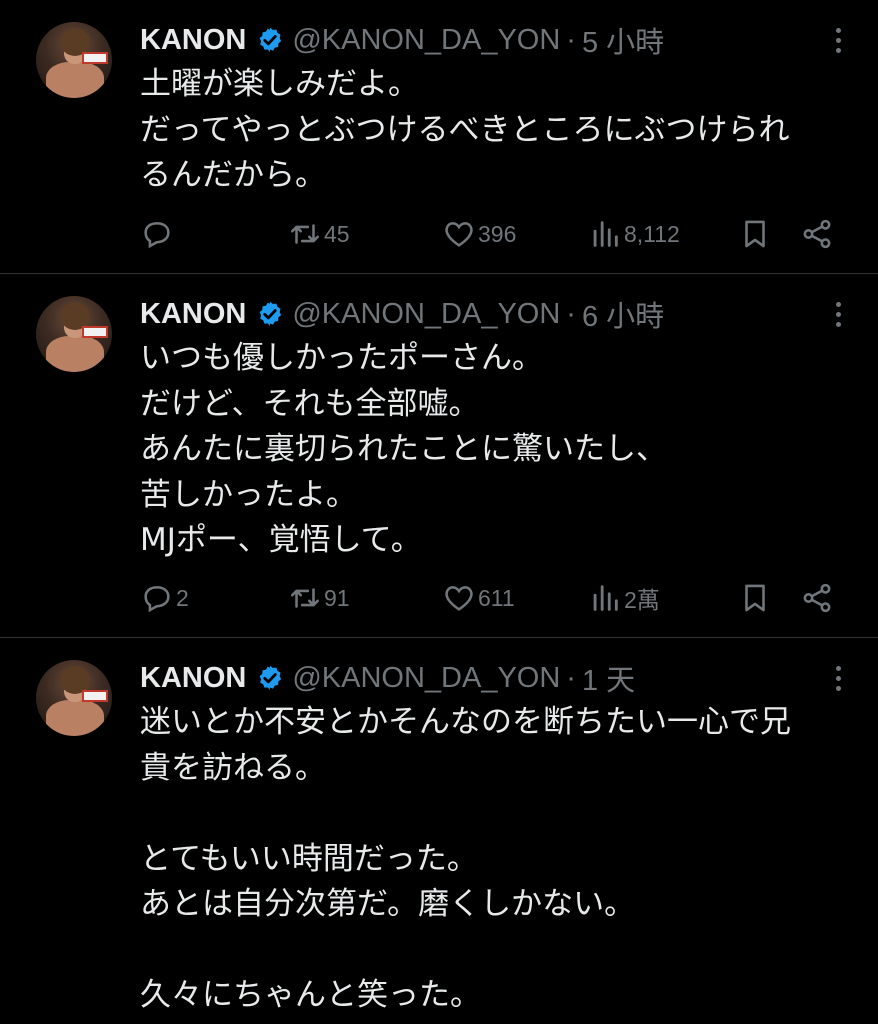 Image resolution: width=878 pixels, height=1024 pixels. I want to click on tweet-text-line: 土曜が楽しみだよ。, so click(279, 84).